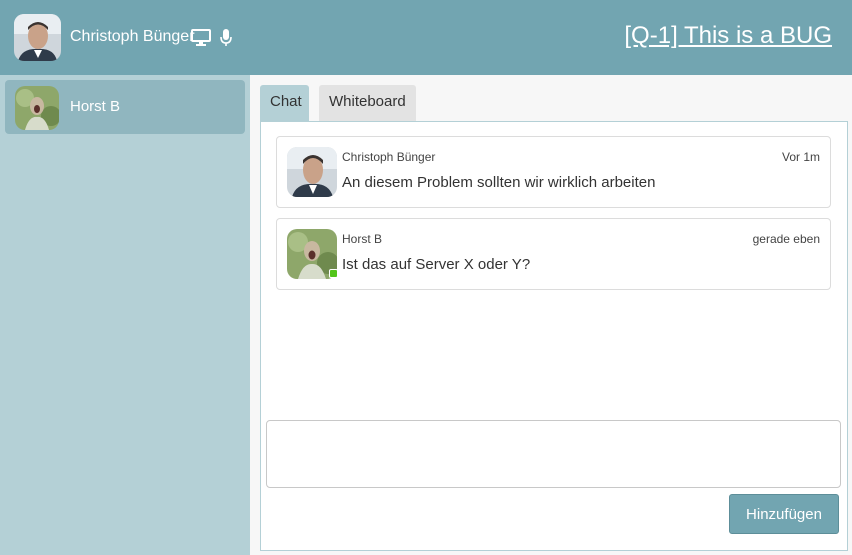 Image resolution: width=852 pixels, height=555 pixels. I want to click on tab-chat: Chat, so click(284, 103).